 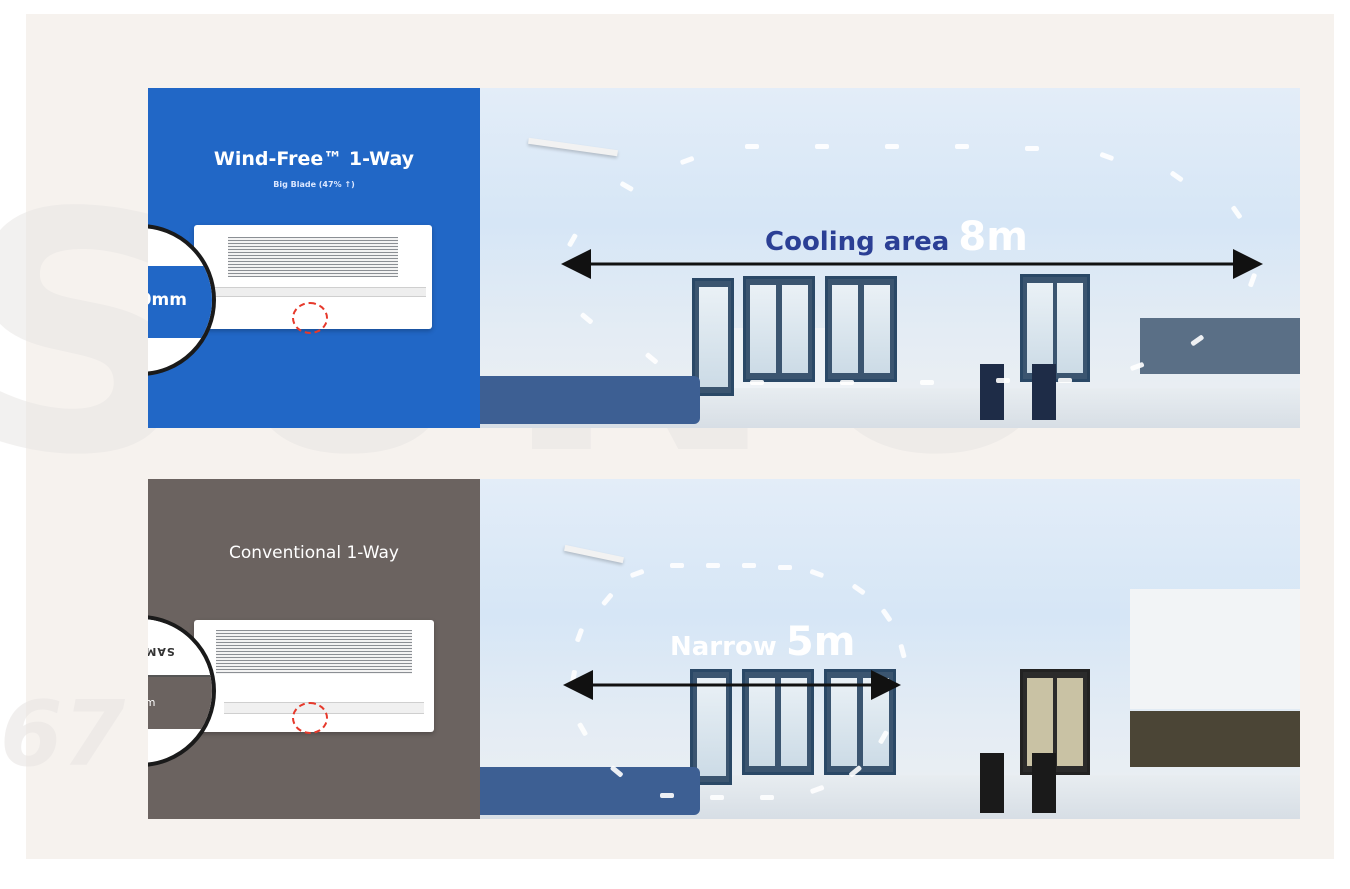 What do you see at coordinates (314, 184) in the screenshot?
I see `panel-subtitle: Big Blade (47% ↑)` at bounding box center [314, 184].